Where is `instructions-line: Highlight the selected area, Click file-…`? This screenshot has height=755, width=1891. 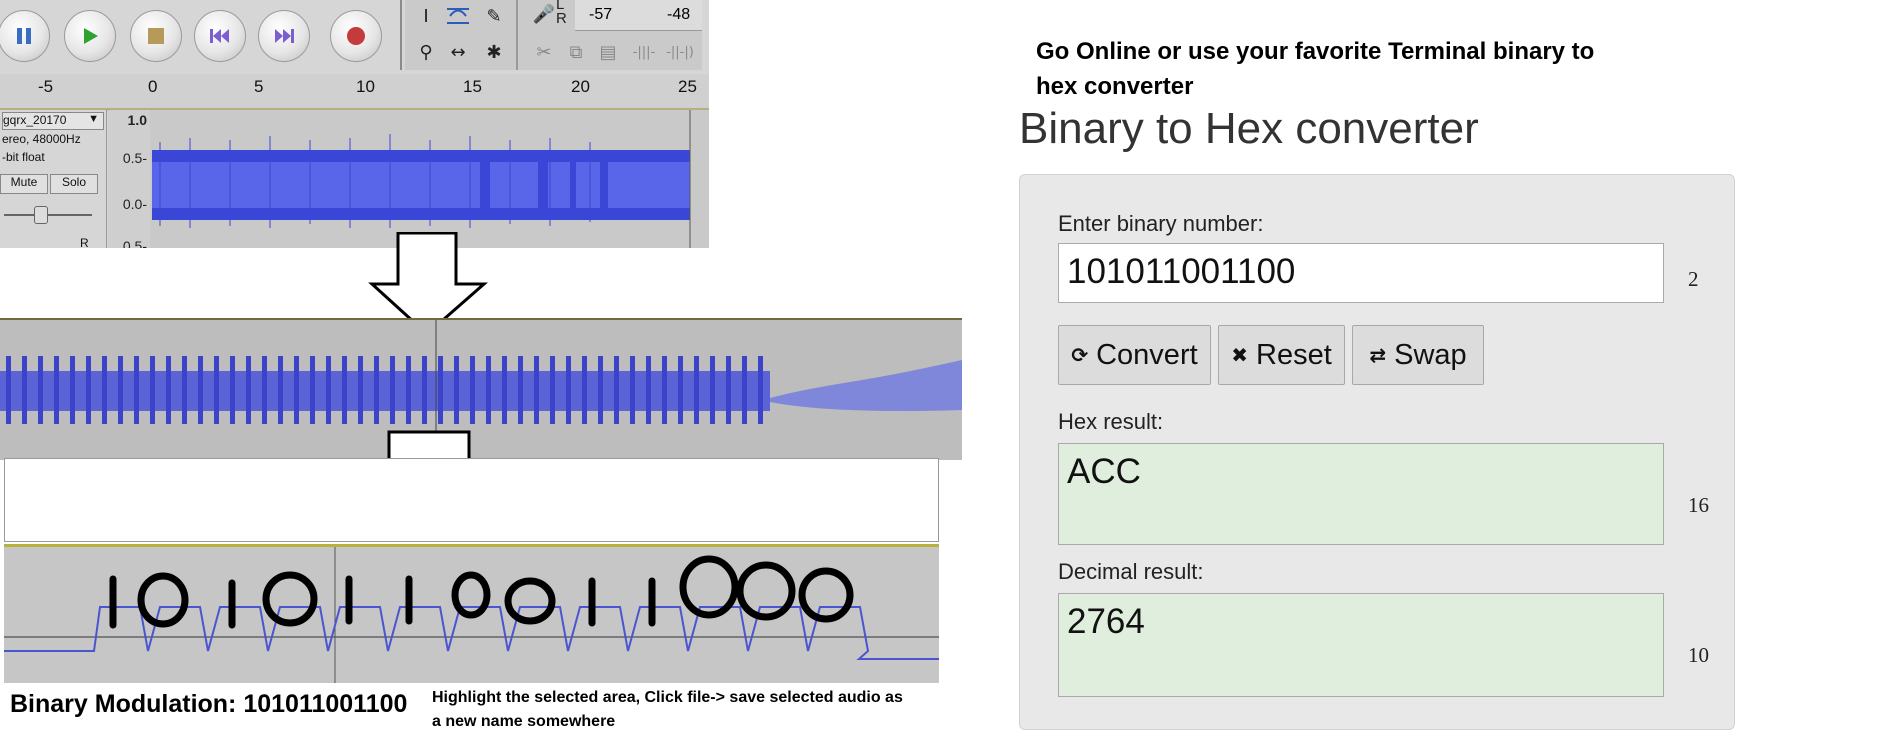 instructions-line: Highlight the selected area, Click file-… is located at coordinates (667, 697).